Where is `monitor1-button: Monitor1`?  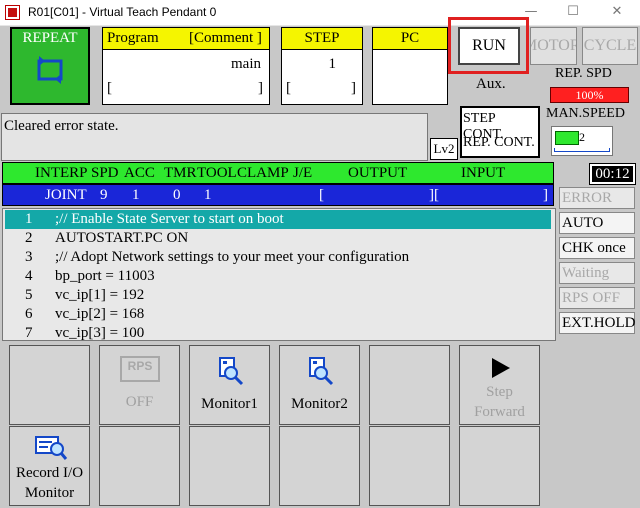
monitor1-button: Monitor1 is located at coordinates (229, 385).